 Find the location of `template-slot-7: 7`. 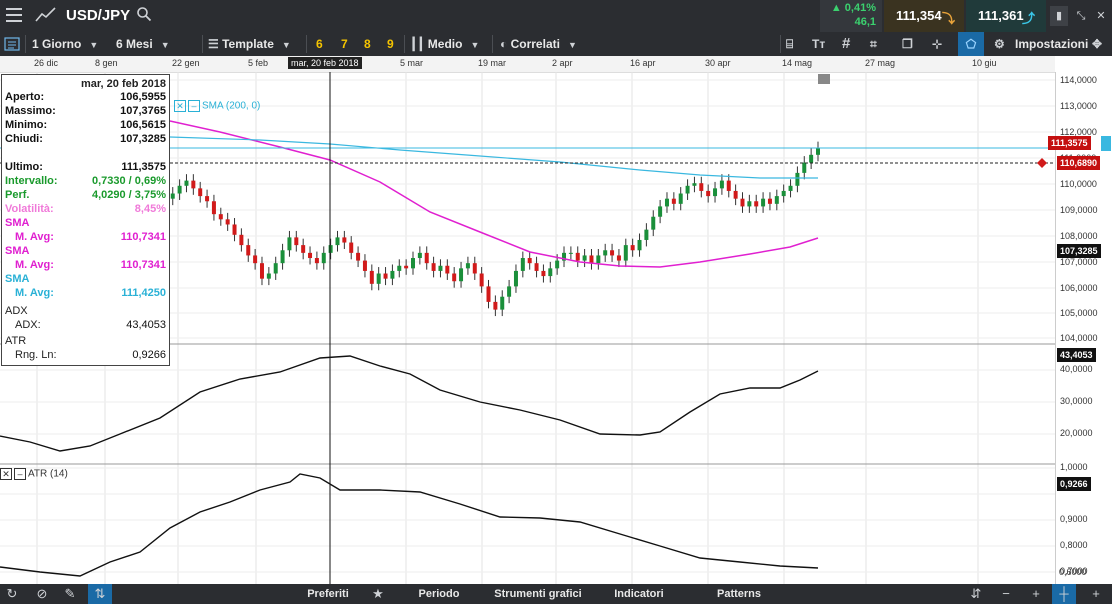

template-slot-7: 7 is located at coordinates (344, 44).